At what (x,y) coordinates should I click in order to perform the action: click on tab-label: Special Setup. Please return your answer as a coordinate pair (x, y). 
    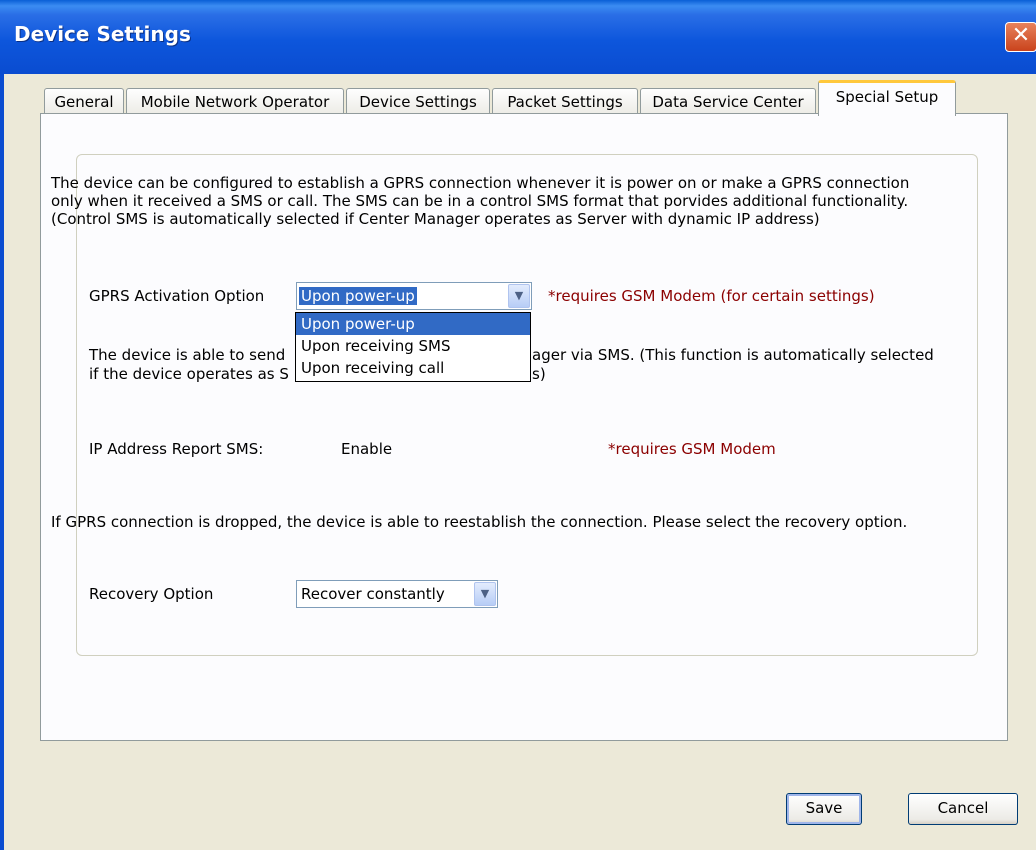
    Looking at the image, I should click on (887, 97).